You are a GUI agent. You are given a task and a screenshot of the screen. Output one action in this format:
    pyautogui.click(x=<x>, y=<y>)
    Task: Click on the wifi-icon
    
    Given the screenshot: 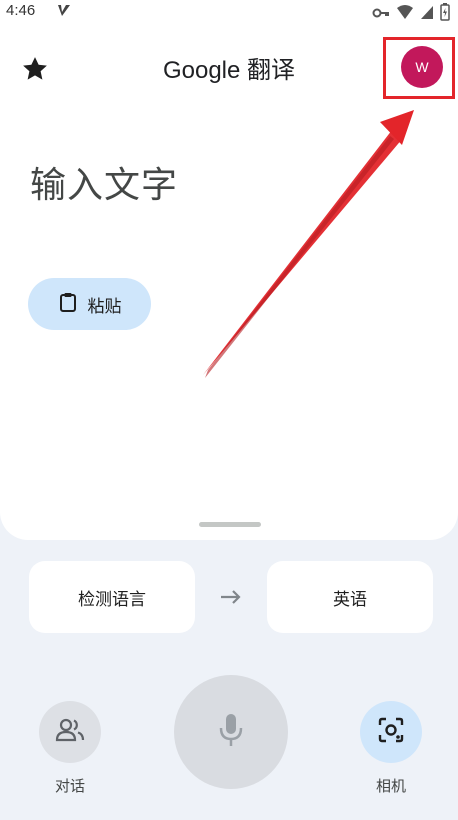 What is the action you would take?
    pyautogui.click(x=405, y=14)
    